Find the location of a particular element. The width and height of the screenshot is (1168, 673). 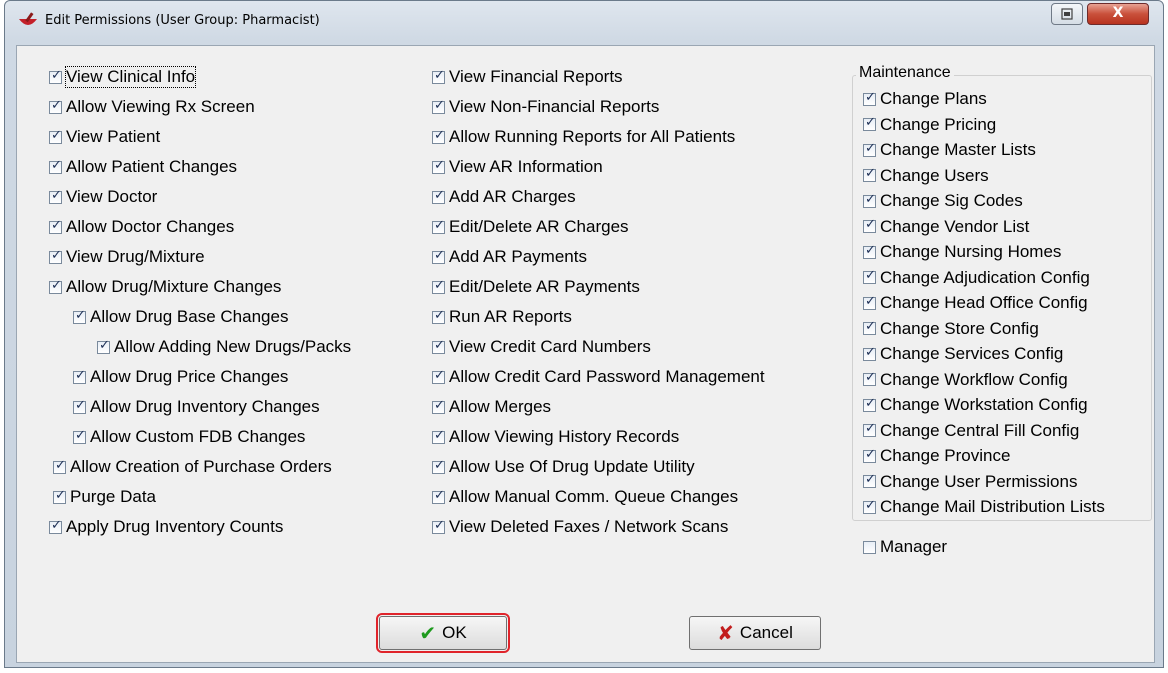

maintenance-checkbox: Change Workstation Config is located at coordinates (975, 405).